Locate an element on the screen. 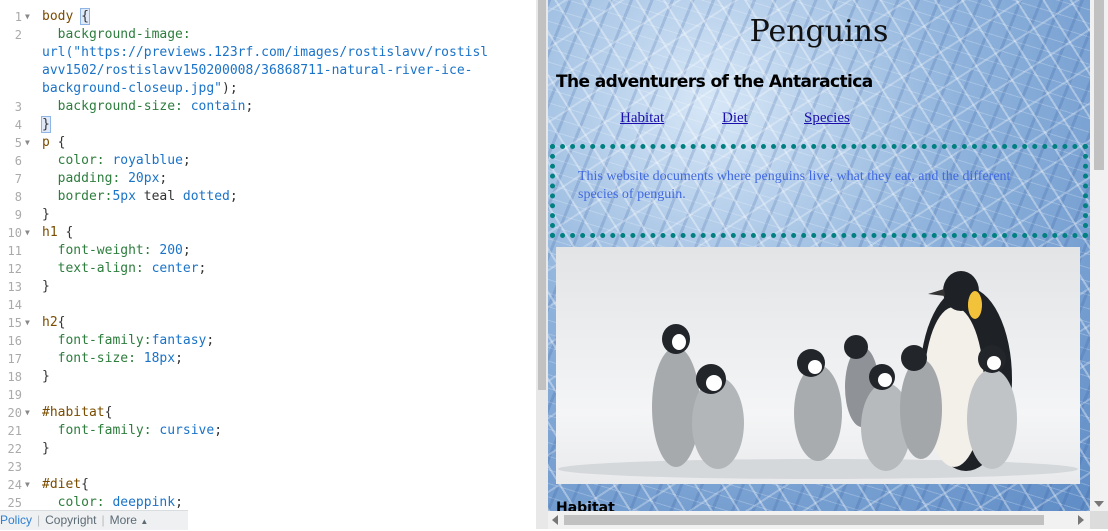 The width and height of the screenshot is (1108, 531). code-line: 14 is located at coordinates (268, 305).